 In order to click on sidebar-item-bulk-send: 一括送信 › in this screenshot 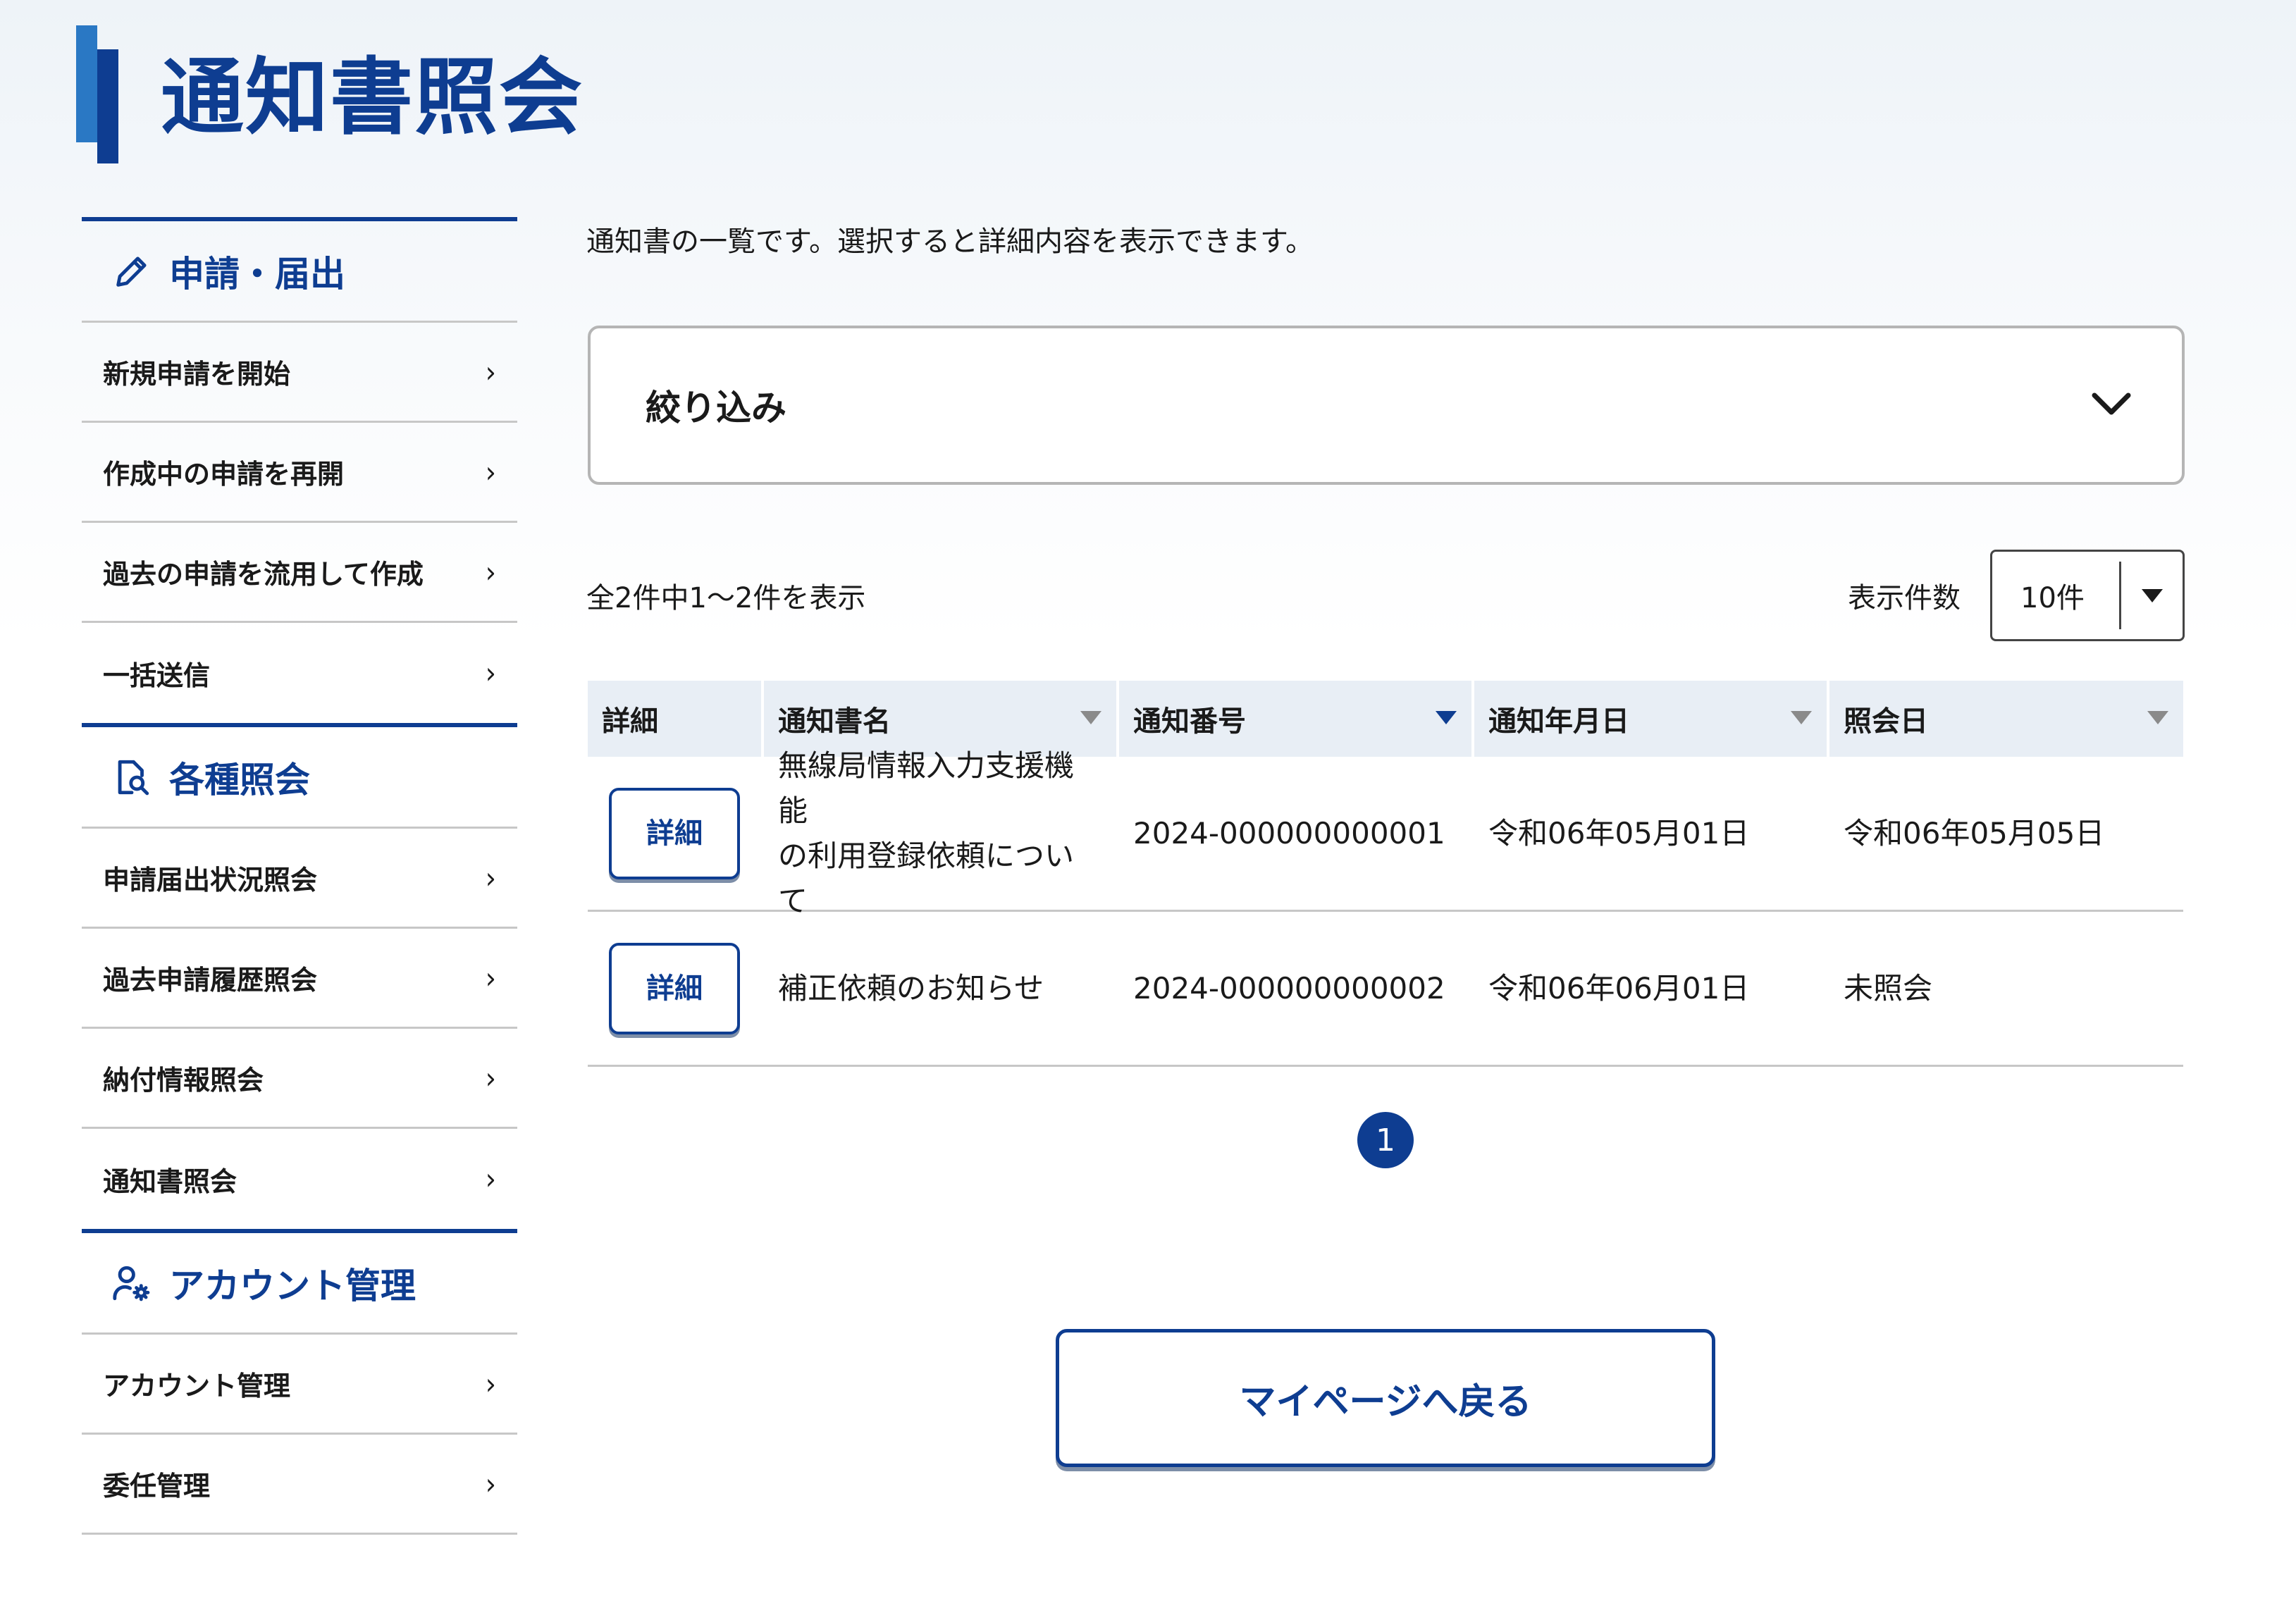, I will do `click(299, 673)`.